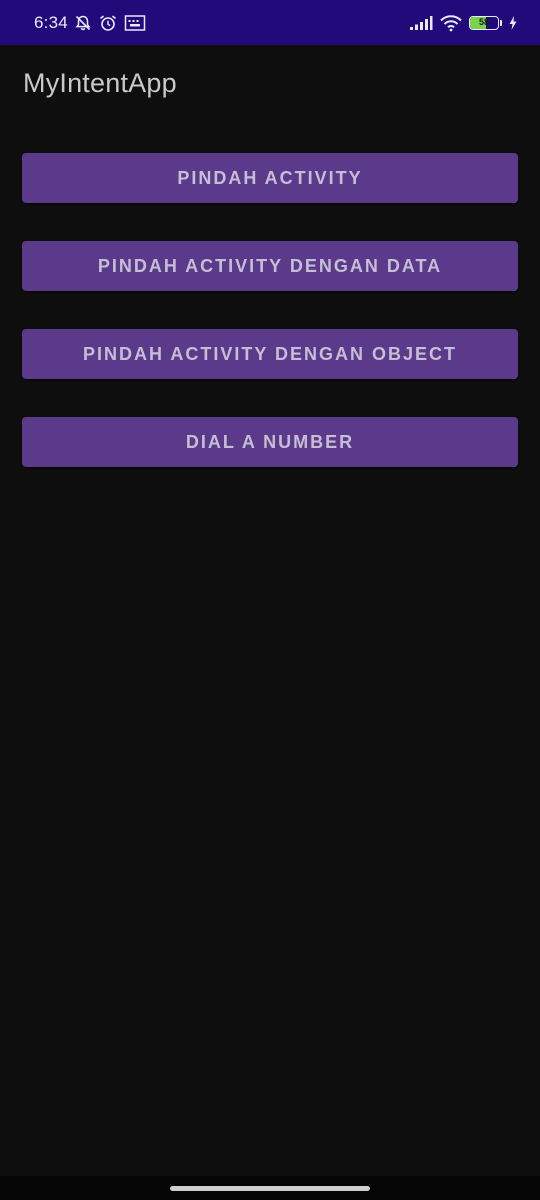 This screenshot has height=1200, width=540. Describe the element at coordinates (270, 178) in the screenshot. I see `pindah-activity-button: PINDAH ACTIVITY` at that location.